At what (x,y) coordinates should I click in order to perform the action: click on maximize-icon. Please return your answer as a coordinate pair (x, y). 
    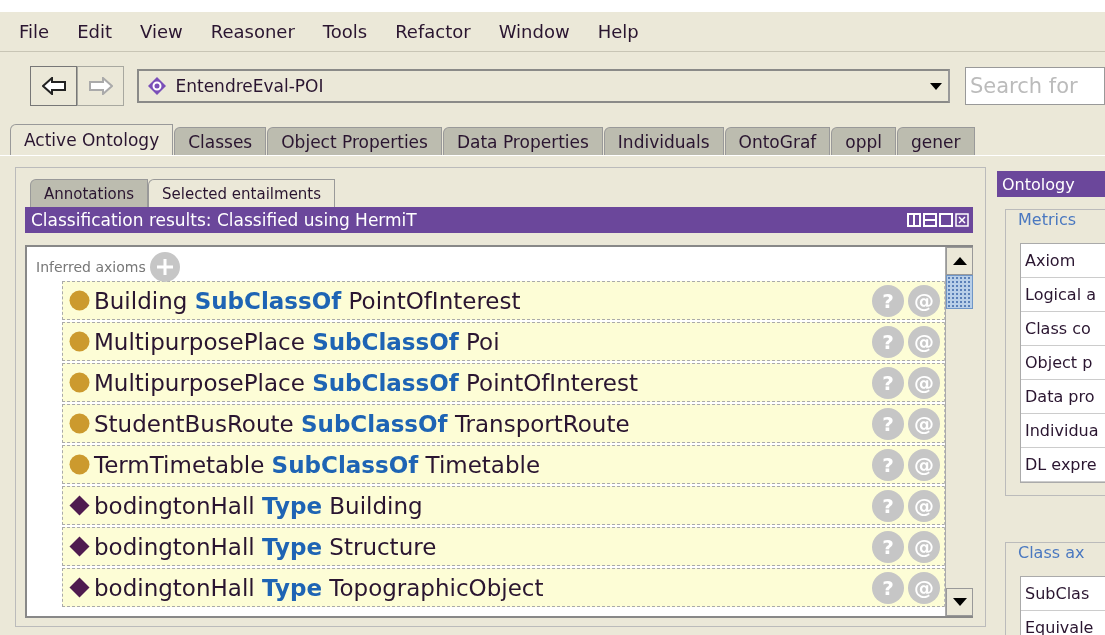
    Looking at the image, I should click on (946, 220).